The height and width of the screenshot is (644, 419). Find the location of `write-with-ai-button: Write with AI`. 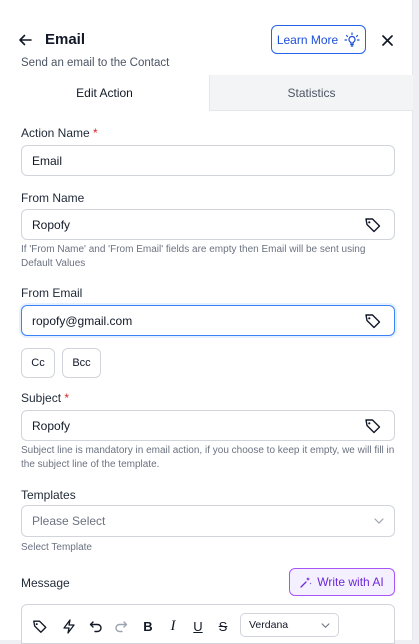

write-with-ai-button: Write with AI is located at coordinates (342, 582).